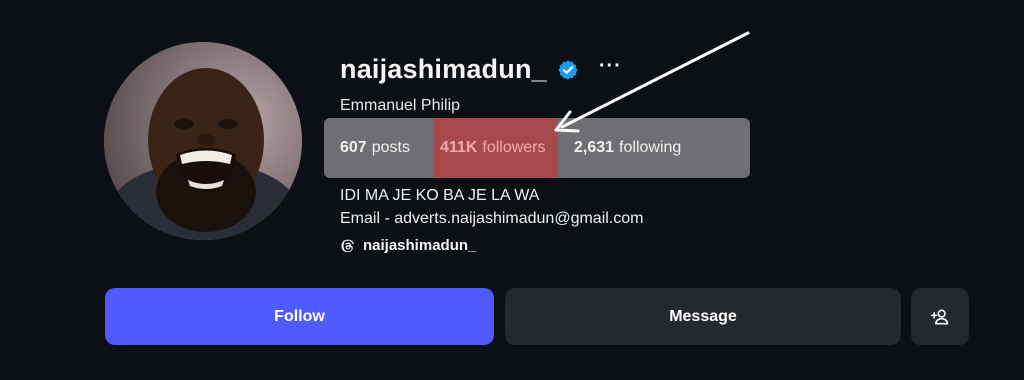 This screenshot has width=1024, height=380. I want to click on following-count: 2,631, so click(594, 147).